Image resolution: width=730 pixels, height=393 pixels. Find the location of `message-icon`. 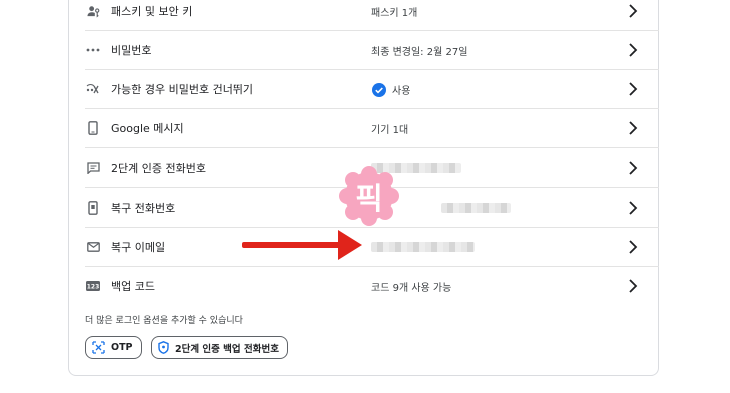

message-icon is located at coordinates (93, 168).